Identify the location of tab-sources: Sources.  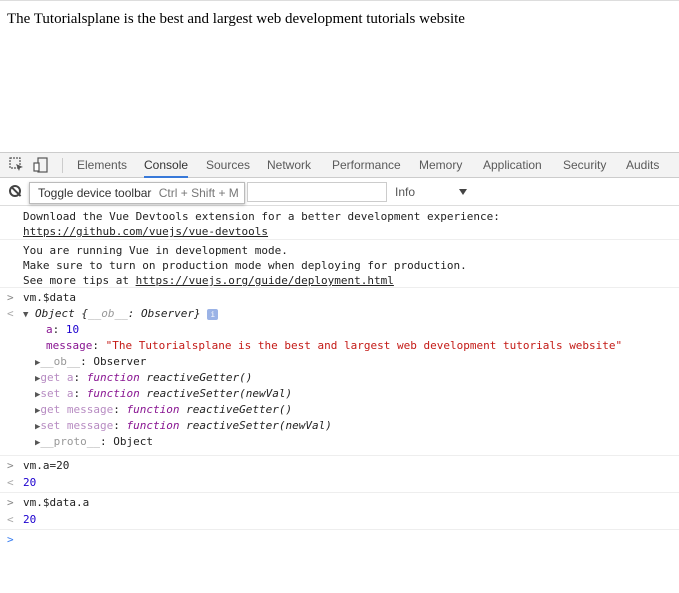
(228, 165).